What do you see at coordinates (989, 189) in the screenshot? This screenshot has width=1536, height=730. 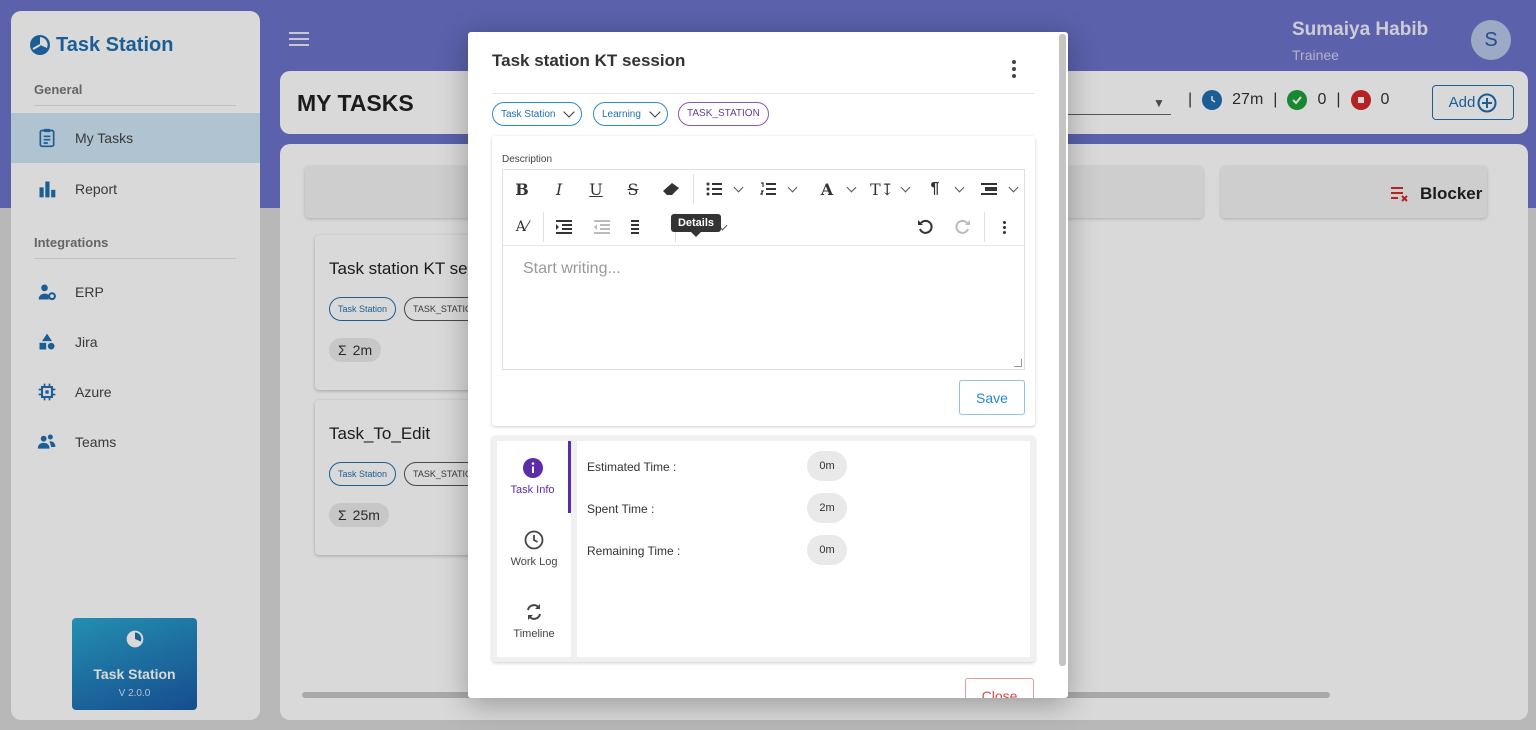 I see `align-icon` at bounding box center [989, 189].